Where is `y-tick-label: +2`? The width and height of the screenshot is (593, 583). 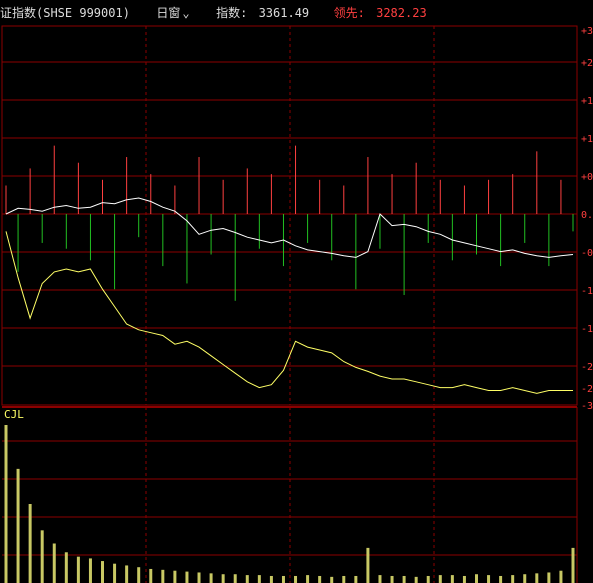 y-tick-label: +2 is located at coordinates (587, 63).